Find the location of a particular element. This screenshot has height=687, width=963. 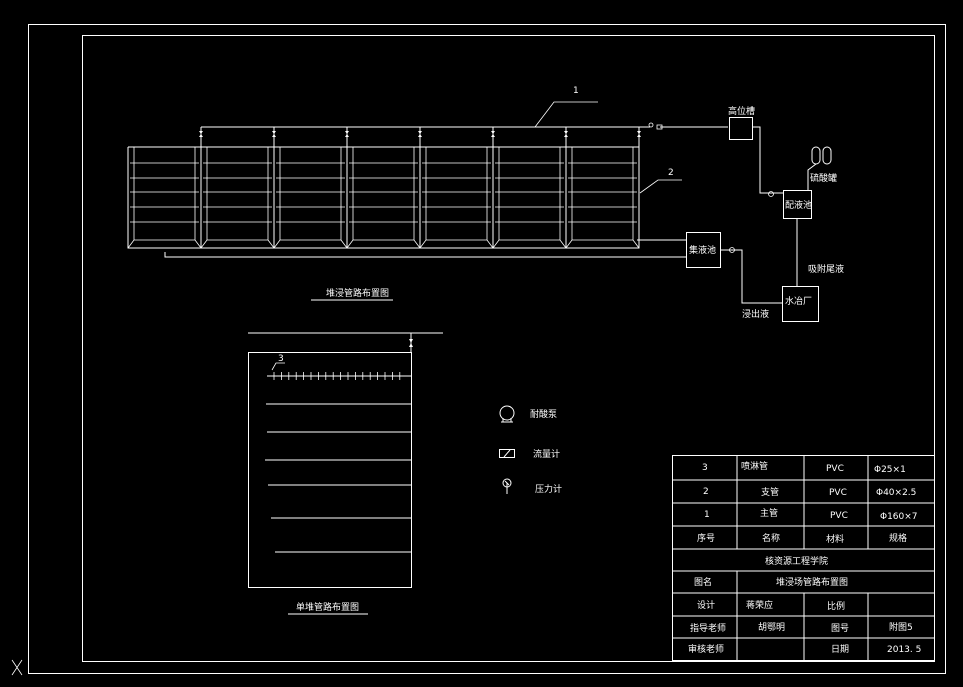

legend-gauge-label: 压力计 is located at coordinates (548, 489).